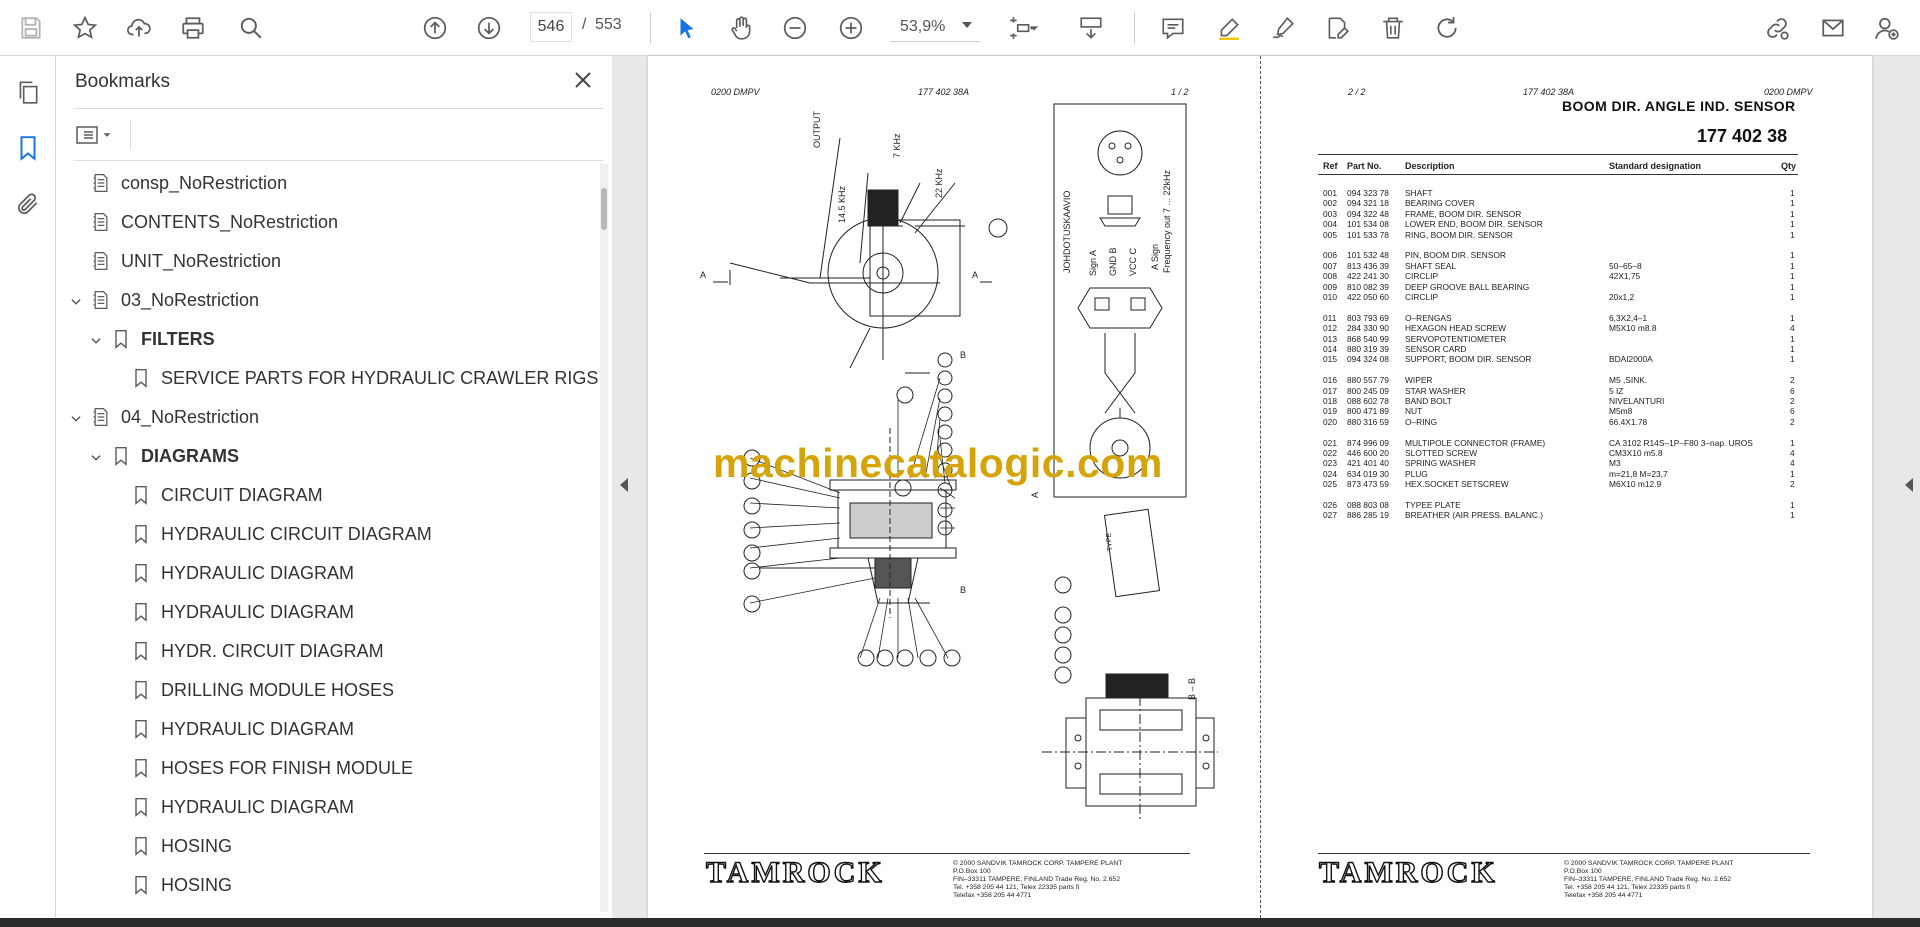 The image size is (1920, 927). Describe the element at coordinates (851, 28) in the screenshot. I see `zoom-in-icon` at that location.